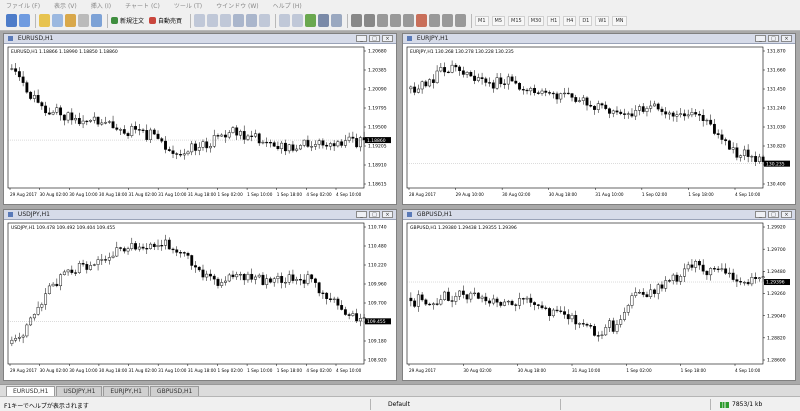  I want to click on terminal-icon, so click(83, 20).